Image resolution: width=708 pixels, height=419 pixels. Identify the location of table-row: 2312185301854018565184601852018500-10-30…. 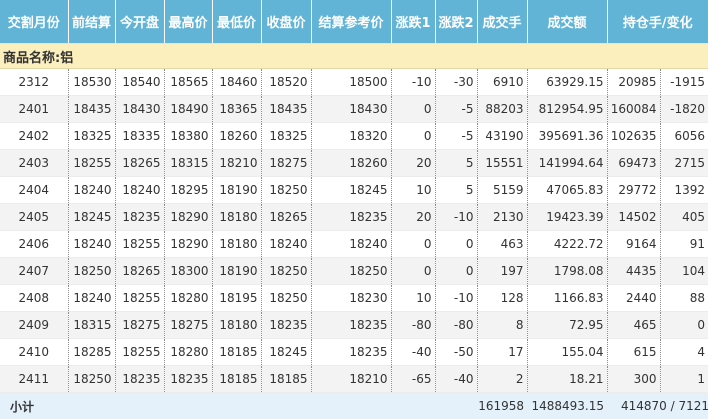
(354, 82).